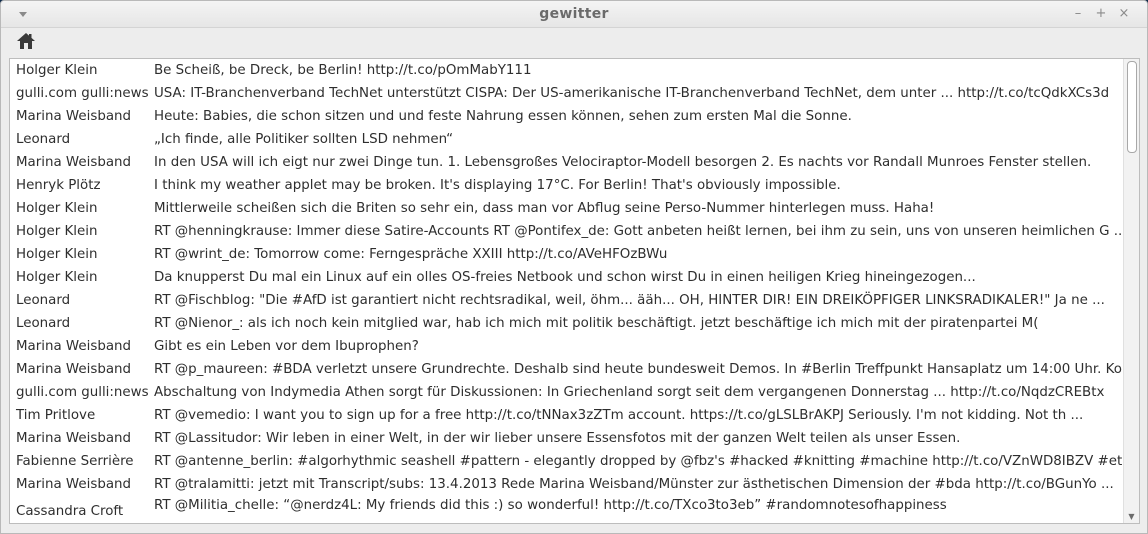  What do you see at coordinates (70, 511) in the screenshot?
I see `tweet-author: Cassandra Croft` at bounding box center [70, 511].